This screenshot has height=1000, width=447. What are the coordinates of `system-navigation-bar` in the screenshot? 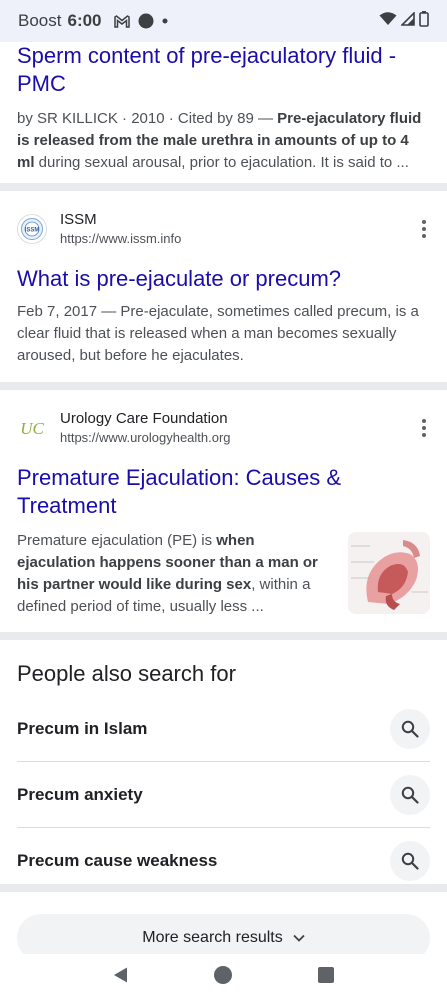 It's located at (223, 977).